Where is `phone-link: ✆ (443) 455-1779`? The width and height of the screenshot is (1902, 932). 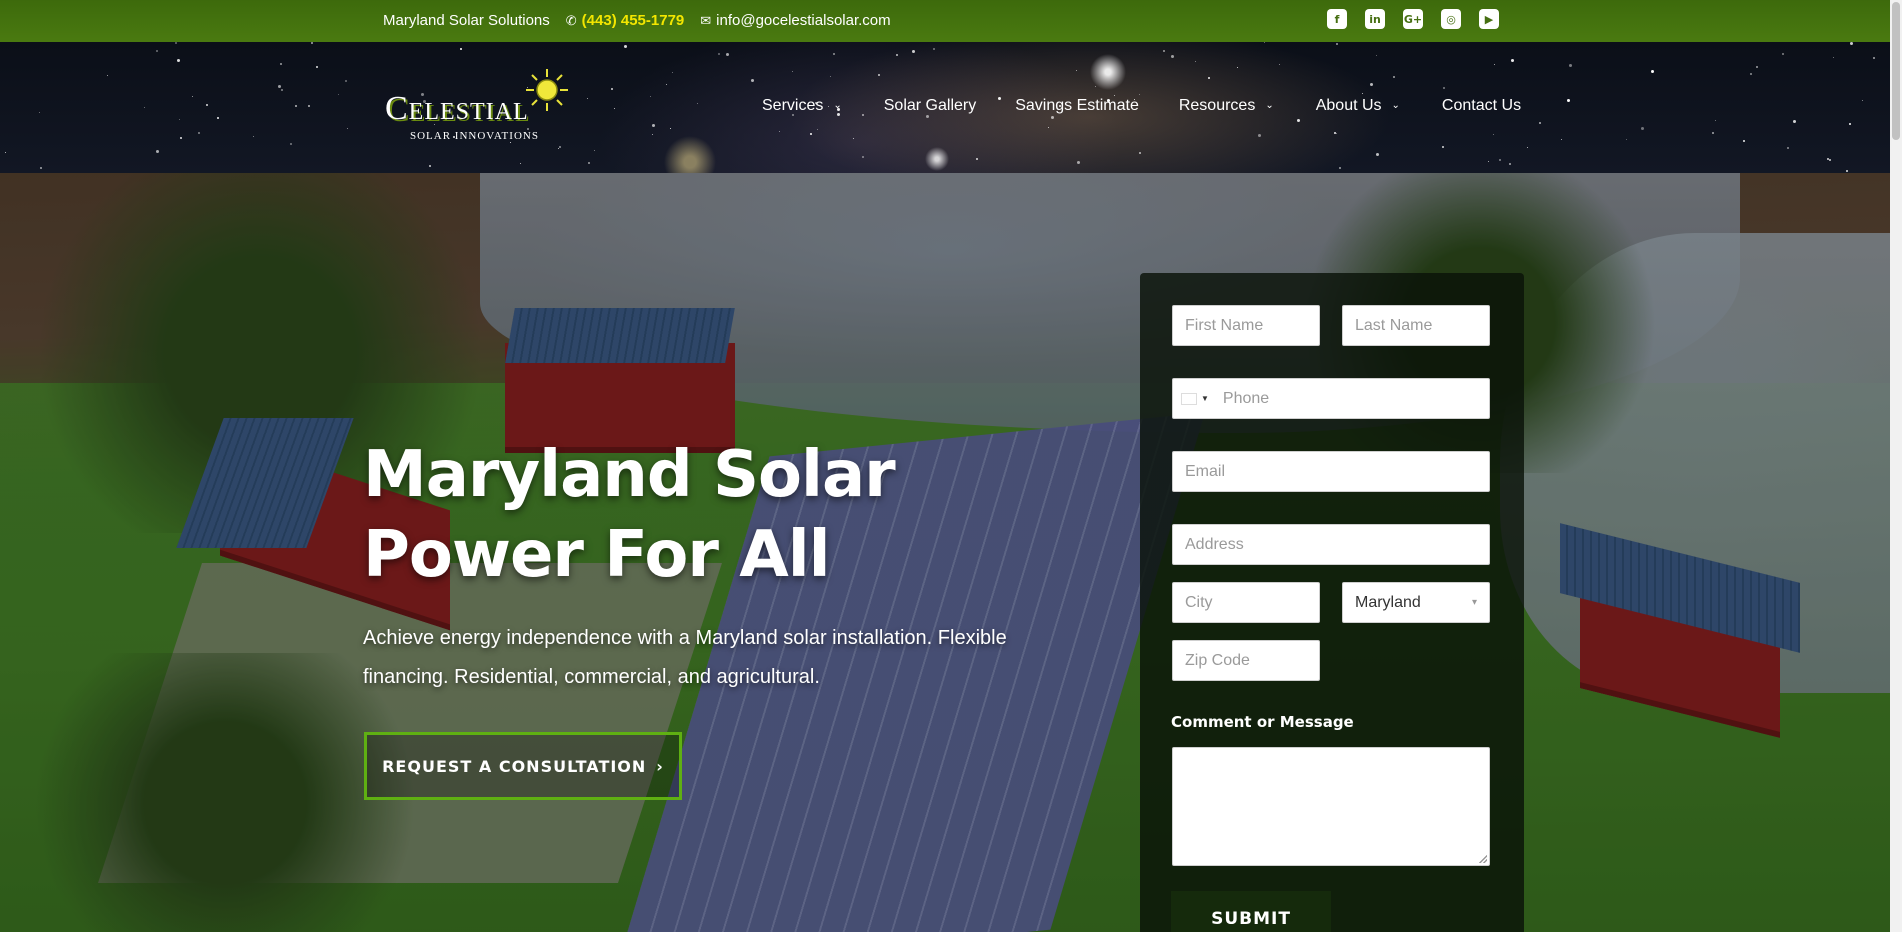
phone-link: ✆ (443) 455-1779 is located at coordinates (625, 20).